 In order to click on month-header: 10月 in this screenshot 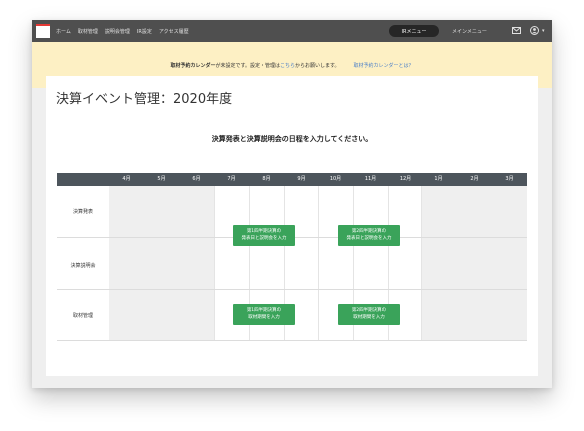, I will do `click(335, 179)`.